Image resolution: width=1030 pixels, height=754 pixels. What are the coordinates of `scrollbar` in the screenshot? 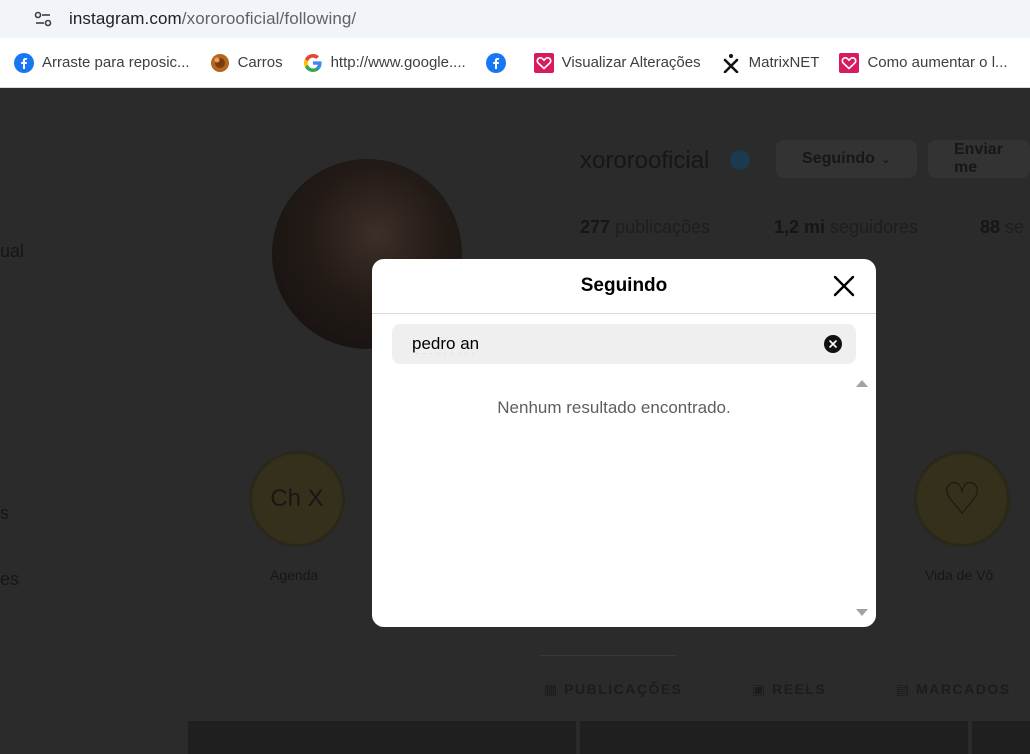 It's located at (864, 498).